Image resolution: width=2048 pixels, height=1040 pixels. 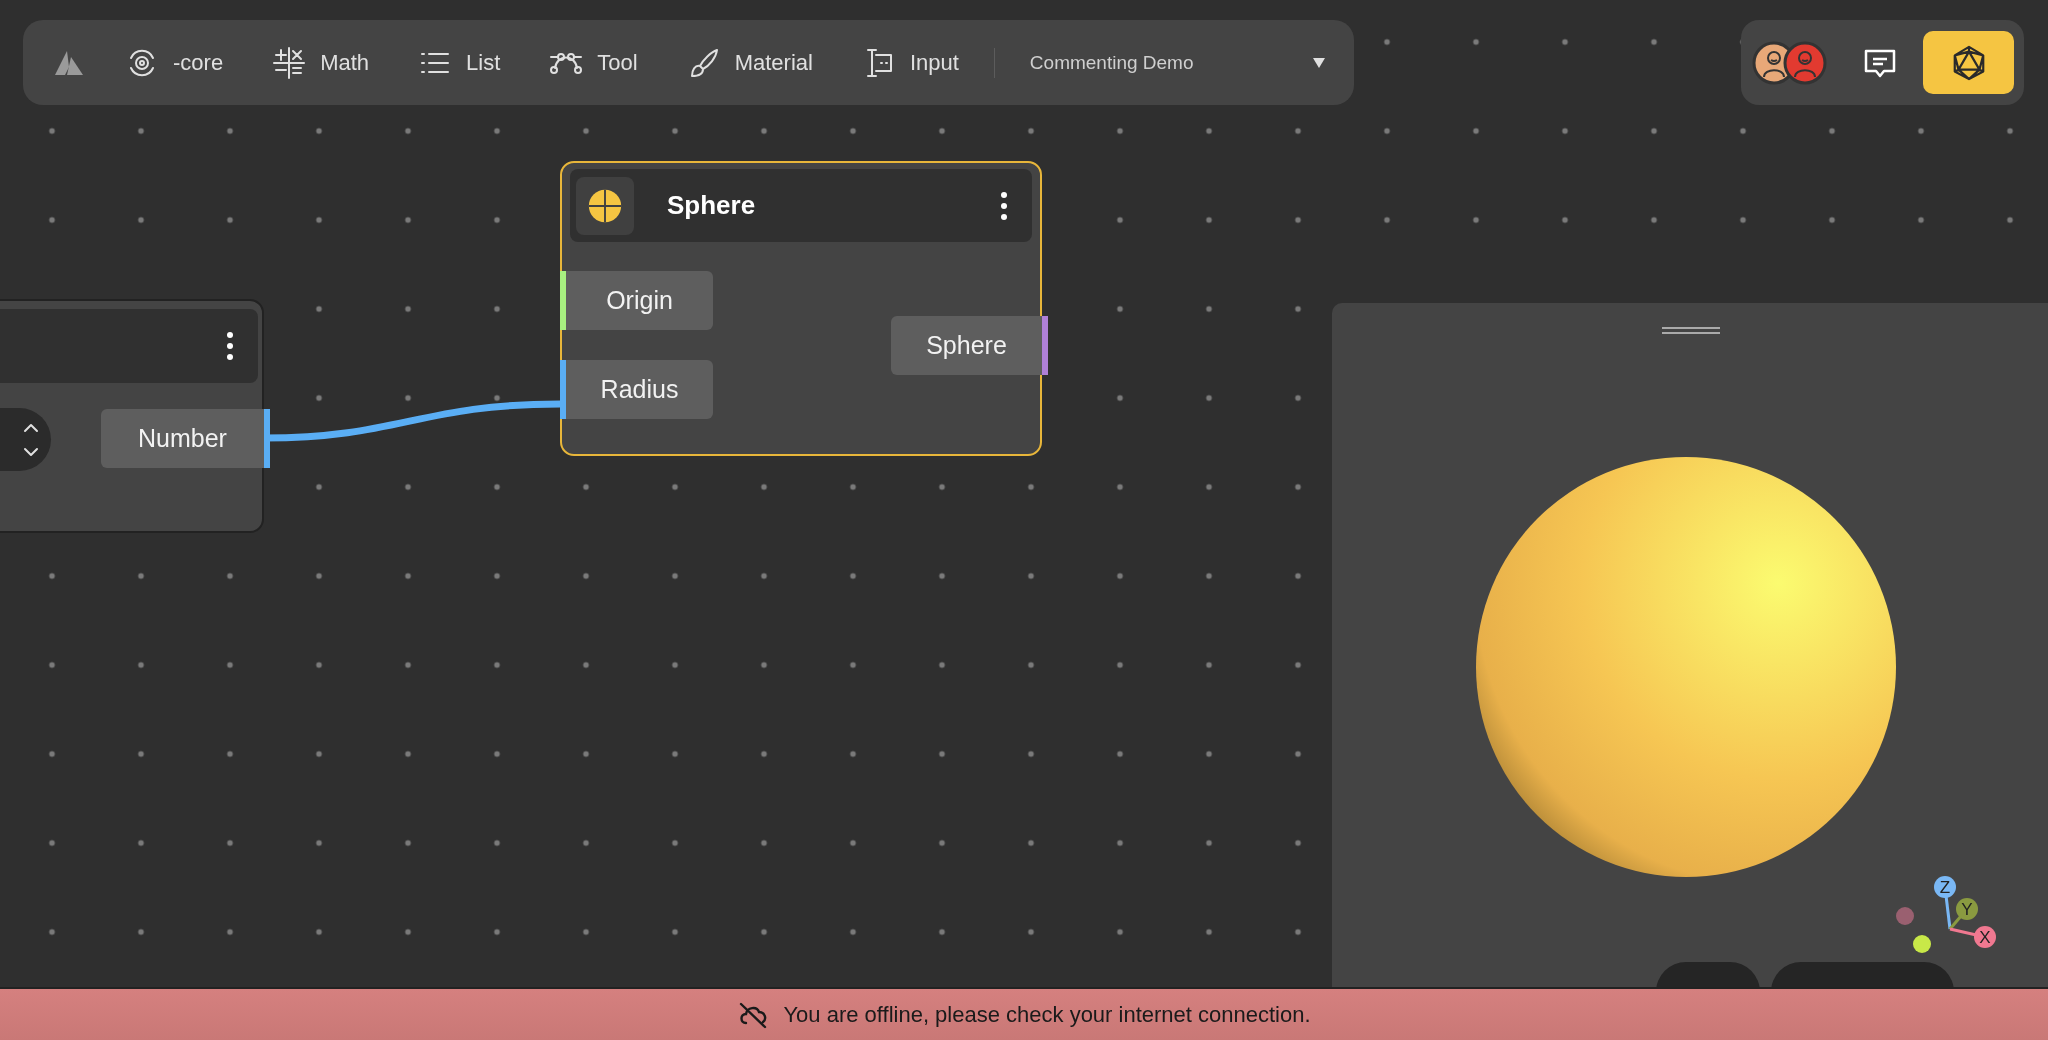 I want to click on chevron-down-icon, so click(x=31, y=451).